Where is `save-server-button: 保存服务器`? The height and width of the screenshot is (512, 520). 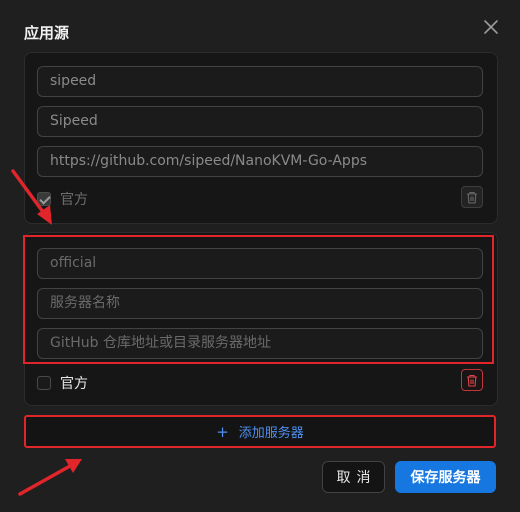 save-server-button: 保存服务器 is located at coordinates (445, 477).